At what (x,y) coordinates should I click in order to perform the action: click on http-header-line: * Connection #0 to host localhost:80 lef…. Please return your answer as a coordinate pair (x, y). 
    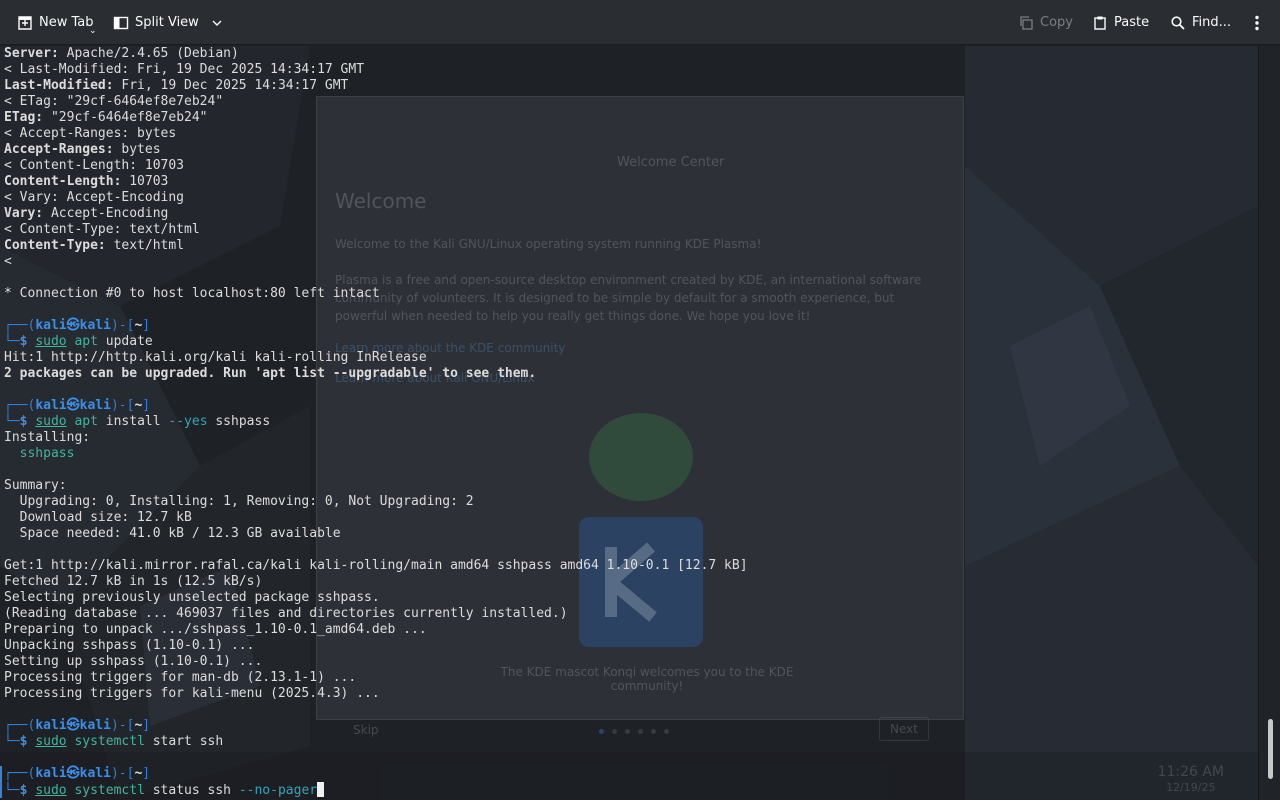
    Looking at the image, I should click on (376, 294).